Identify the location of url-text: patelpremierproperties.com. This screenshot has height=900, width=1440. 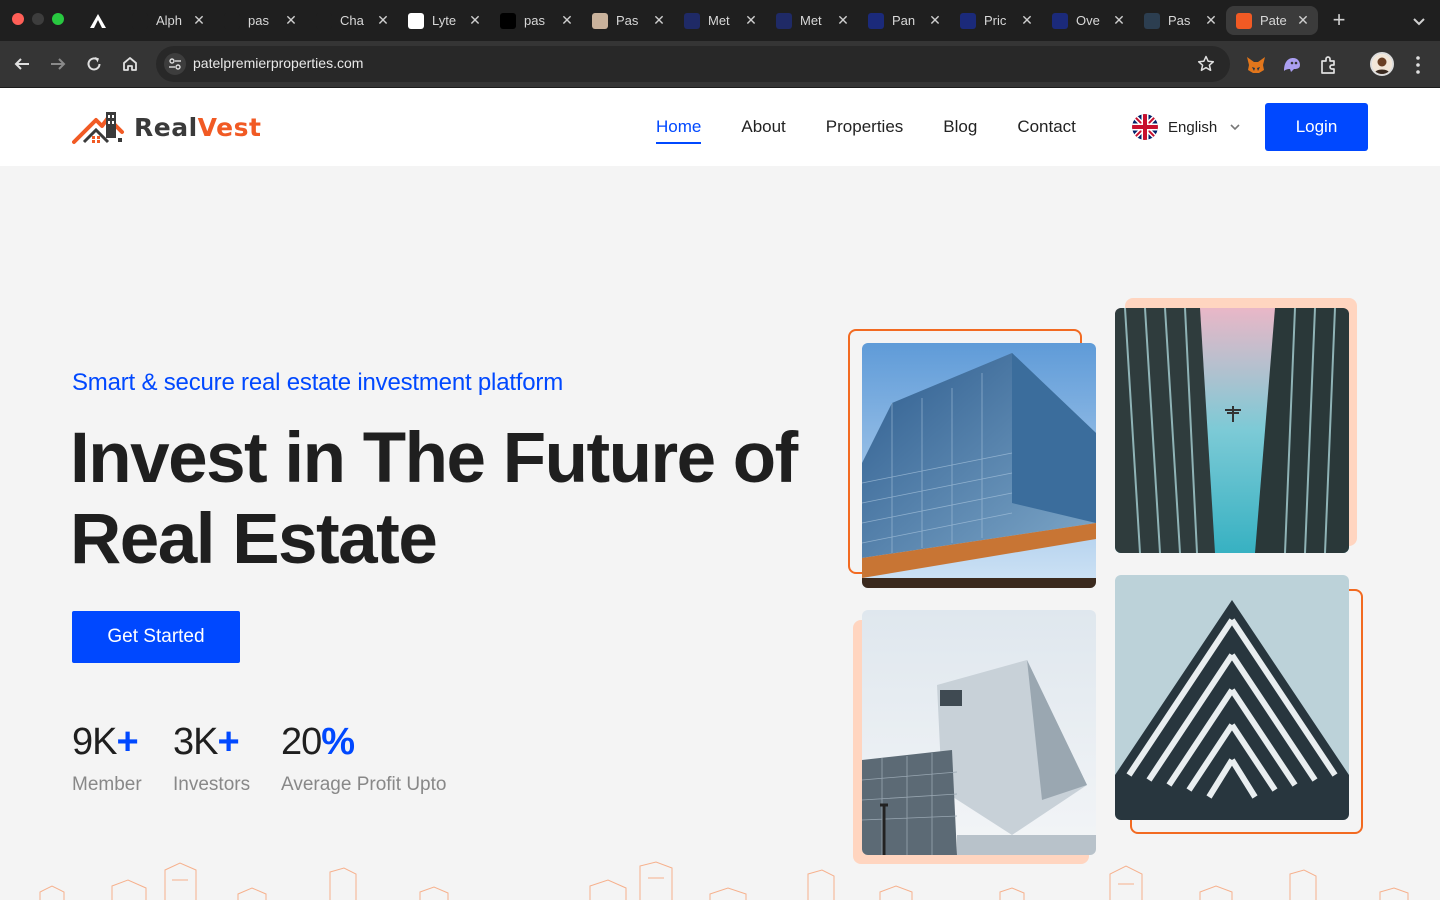
(278, 63).